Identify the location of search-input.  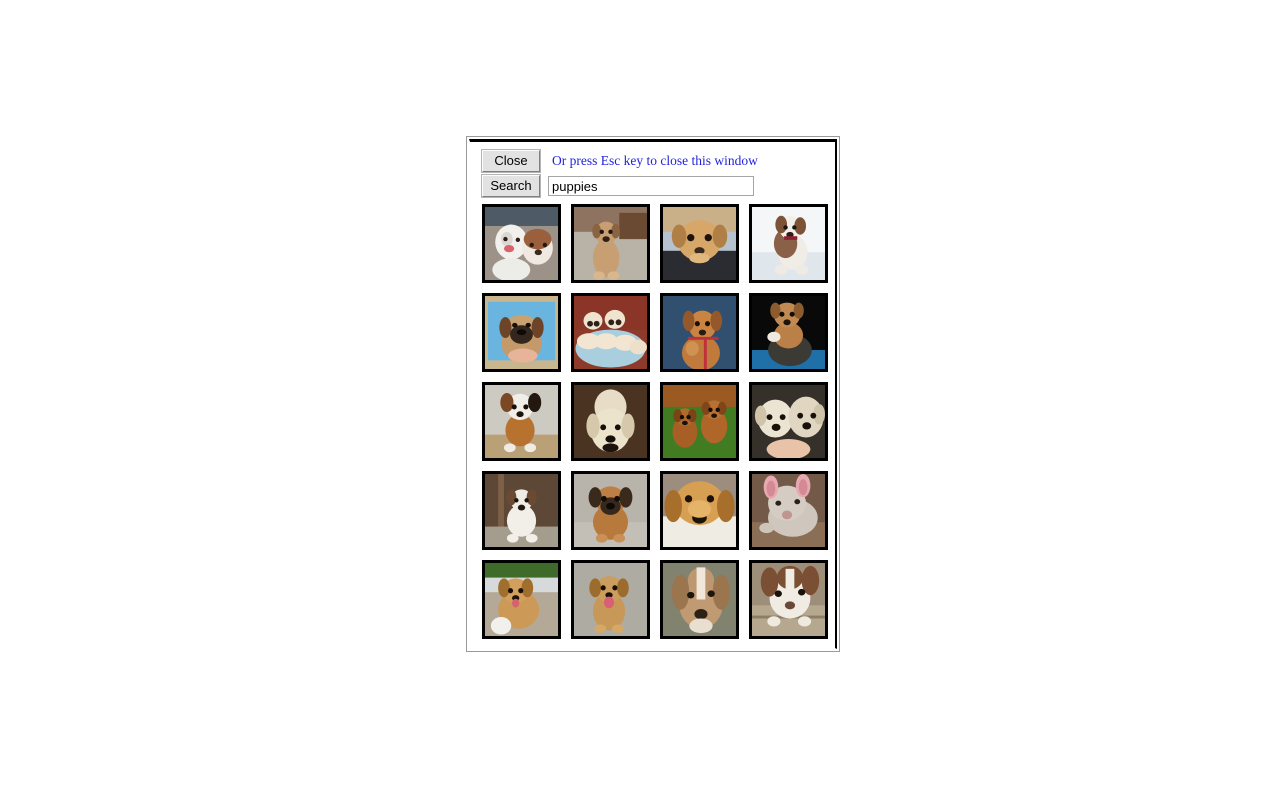
(651, 186).